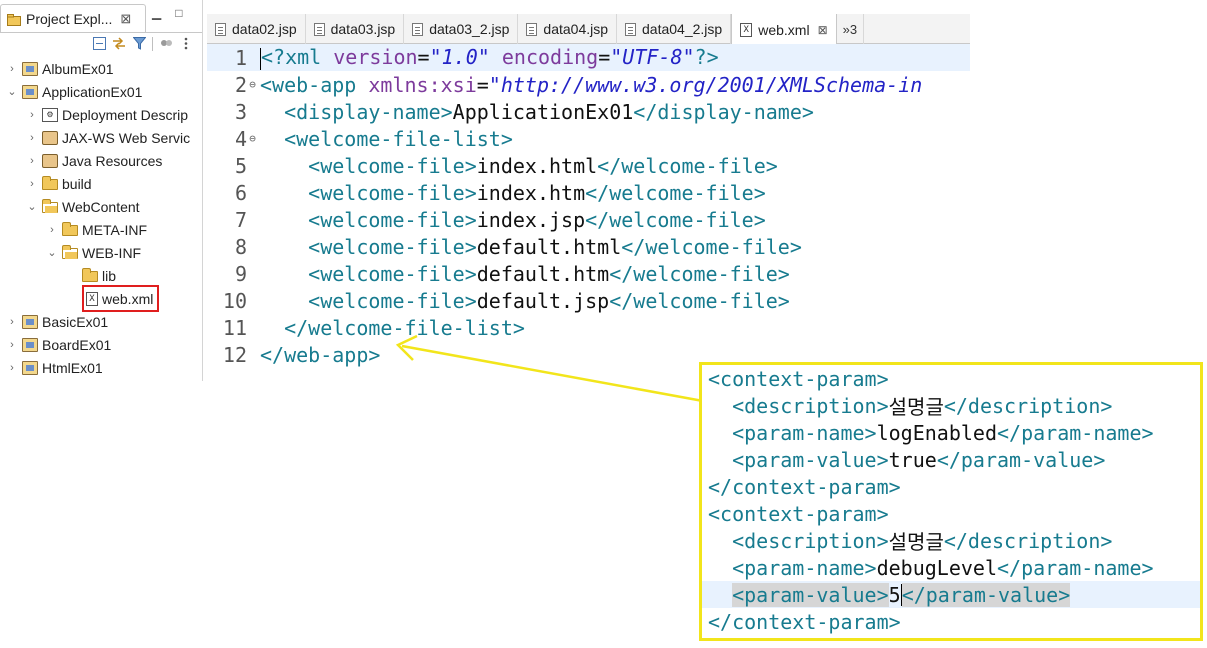  Describe the element at coordinates (125, 114) in the screenshot. I see `tree-item-label: Deployment Descrip` at that location.